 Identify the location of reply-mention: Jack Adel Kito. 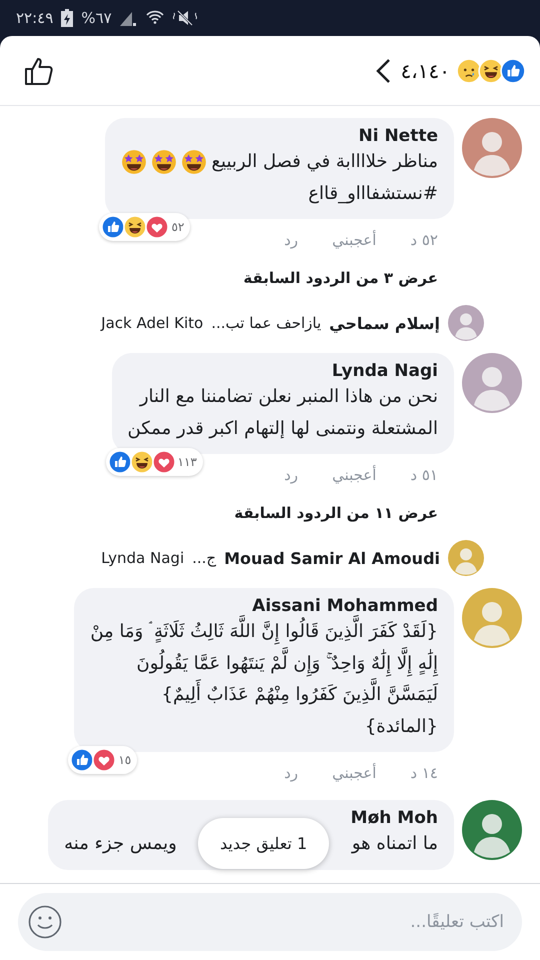
(152, 323).